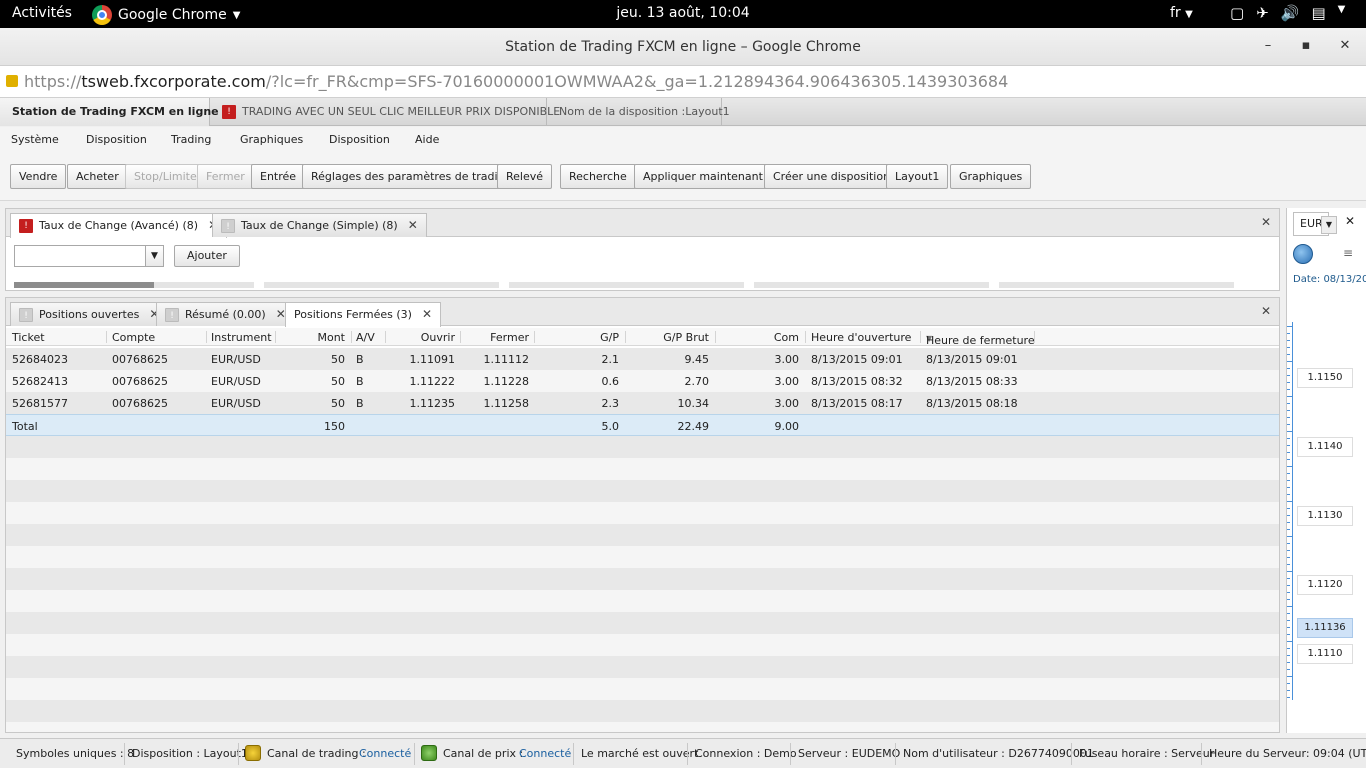  Describe the element at coordinates (1268, 45) in the screenshot. I see `minimize-icon: –` at that location.